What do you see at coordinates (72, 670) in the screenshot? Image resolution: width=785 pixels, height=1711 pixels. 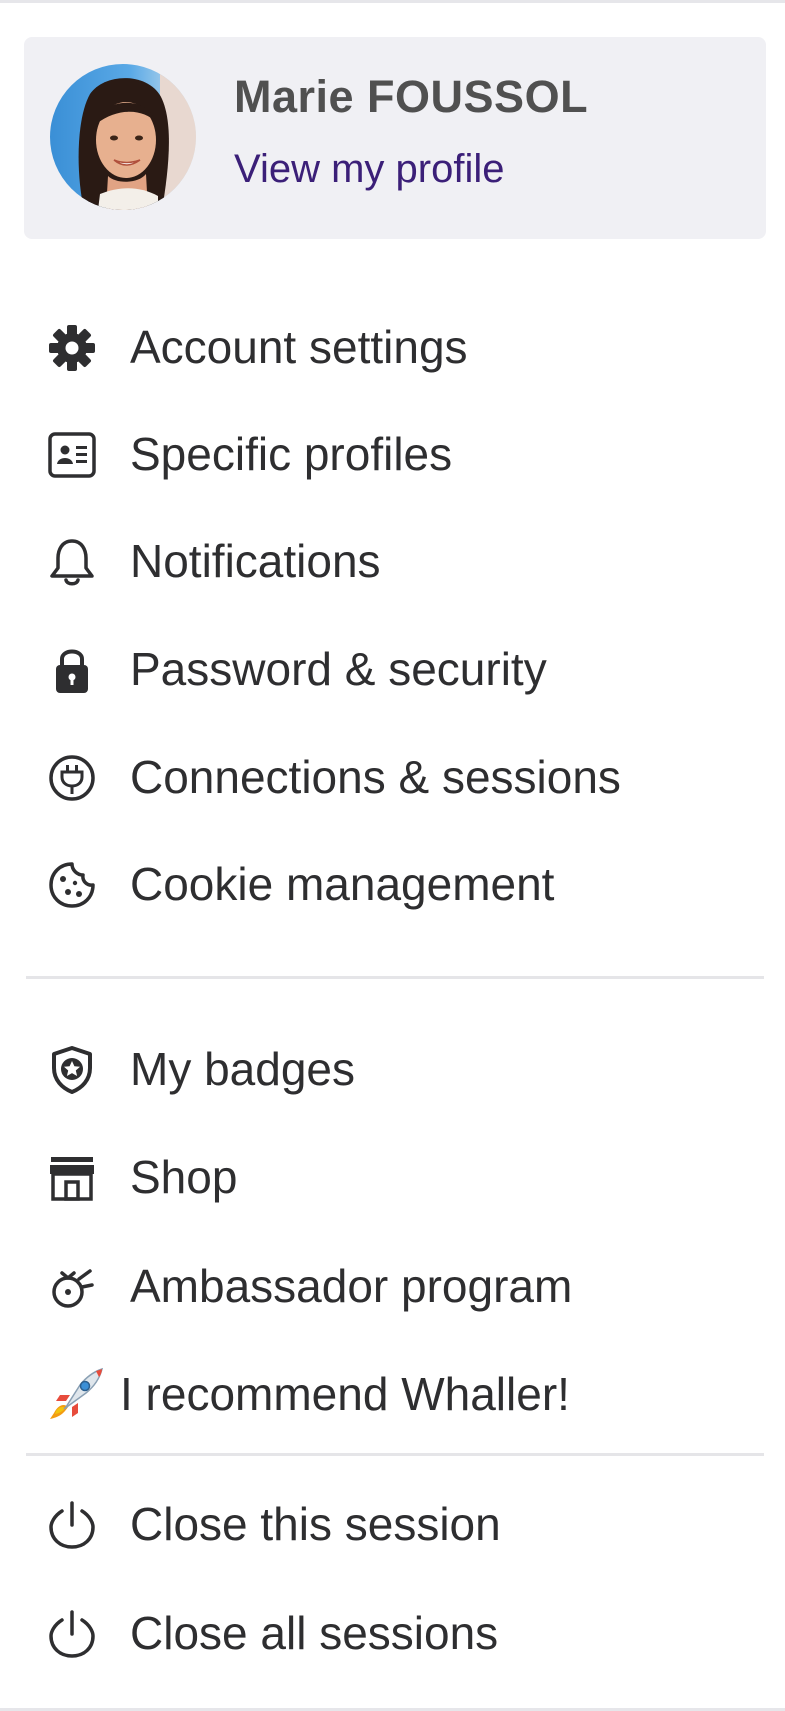 I see `lock-icon` at bounding box center [72, 670].